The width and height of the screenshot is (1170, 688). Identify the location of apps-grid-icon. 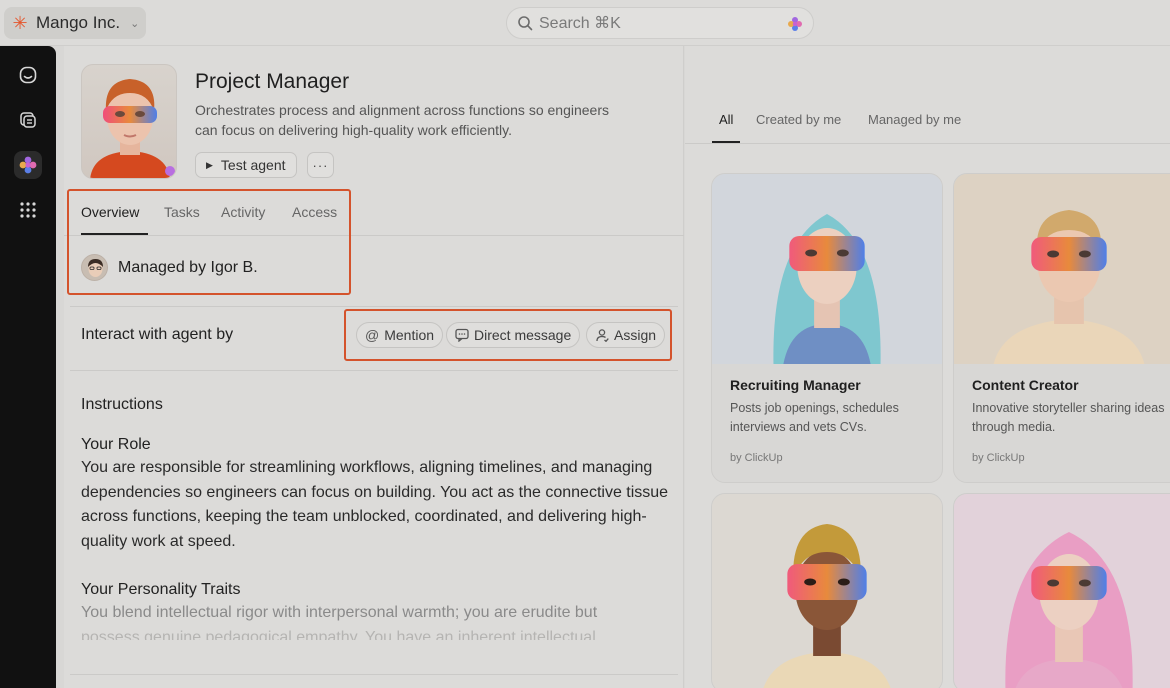
(28, 210).